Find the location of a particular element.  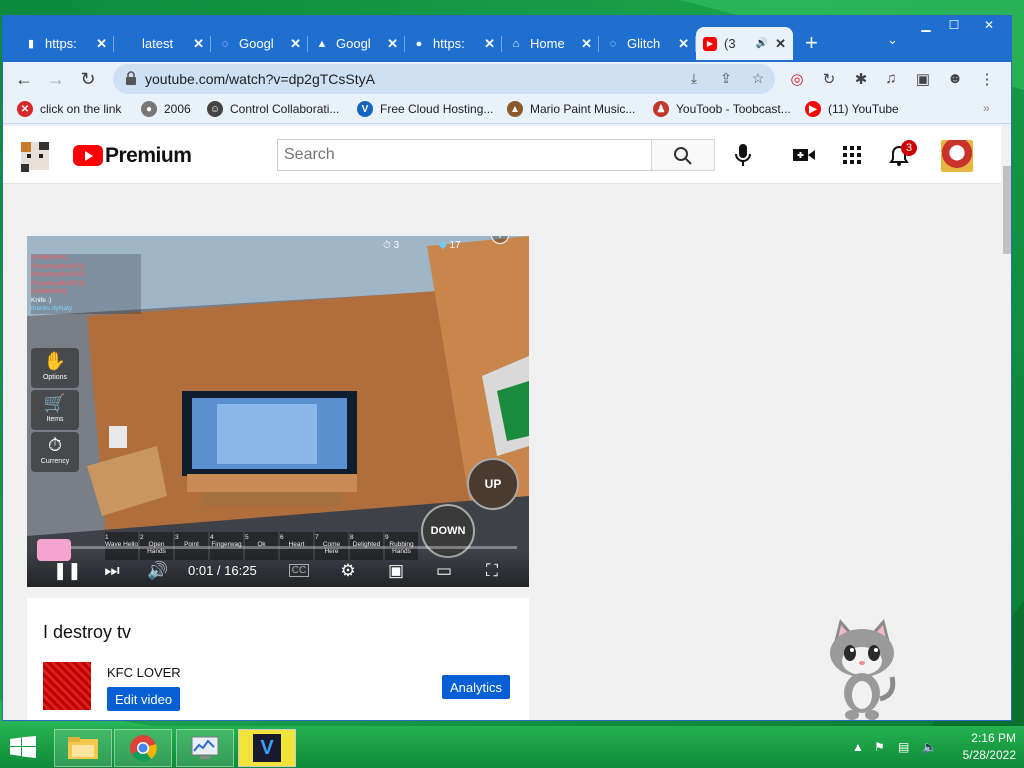

tab-search-icon: ⌄ is located at coordinates (892, 40).